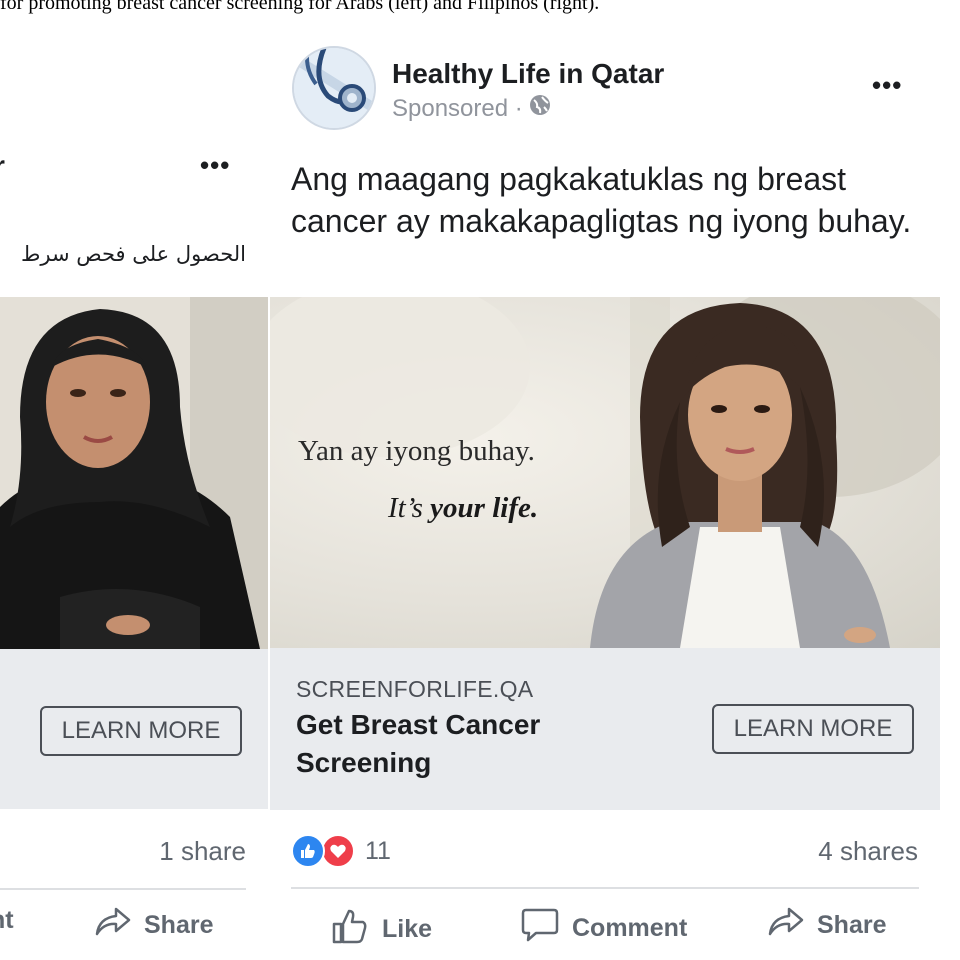 This screenshot has height=960, width=960. What do you see at coordinates (350, 929) in the screenshot?
I see `thumbs-up-icon` at bounding box center [350, 929].